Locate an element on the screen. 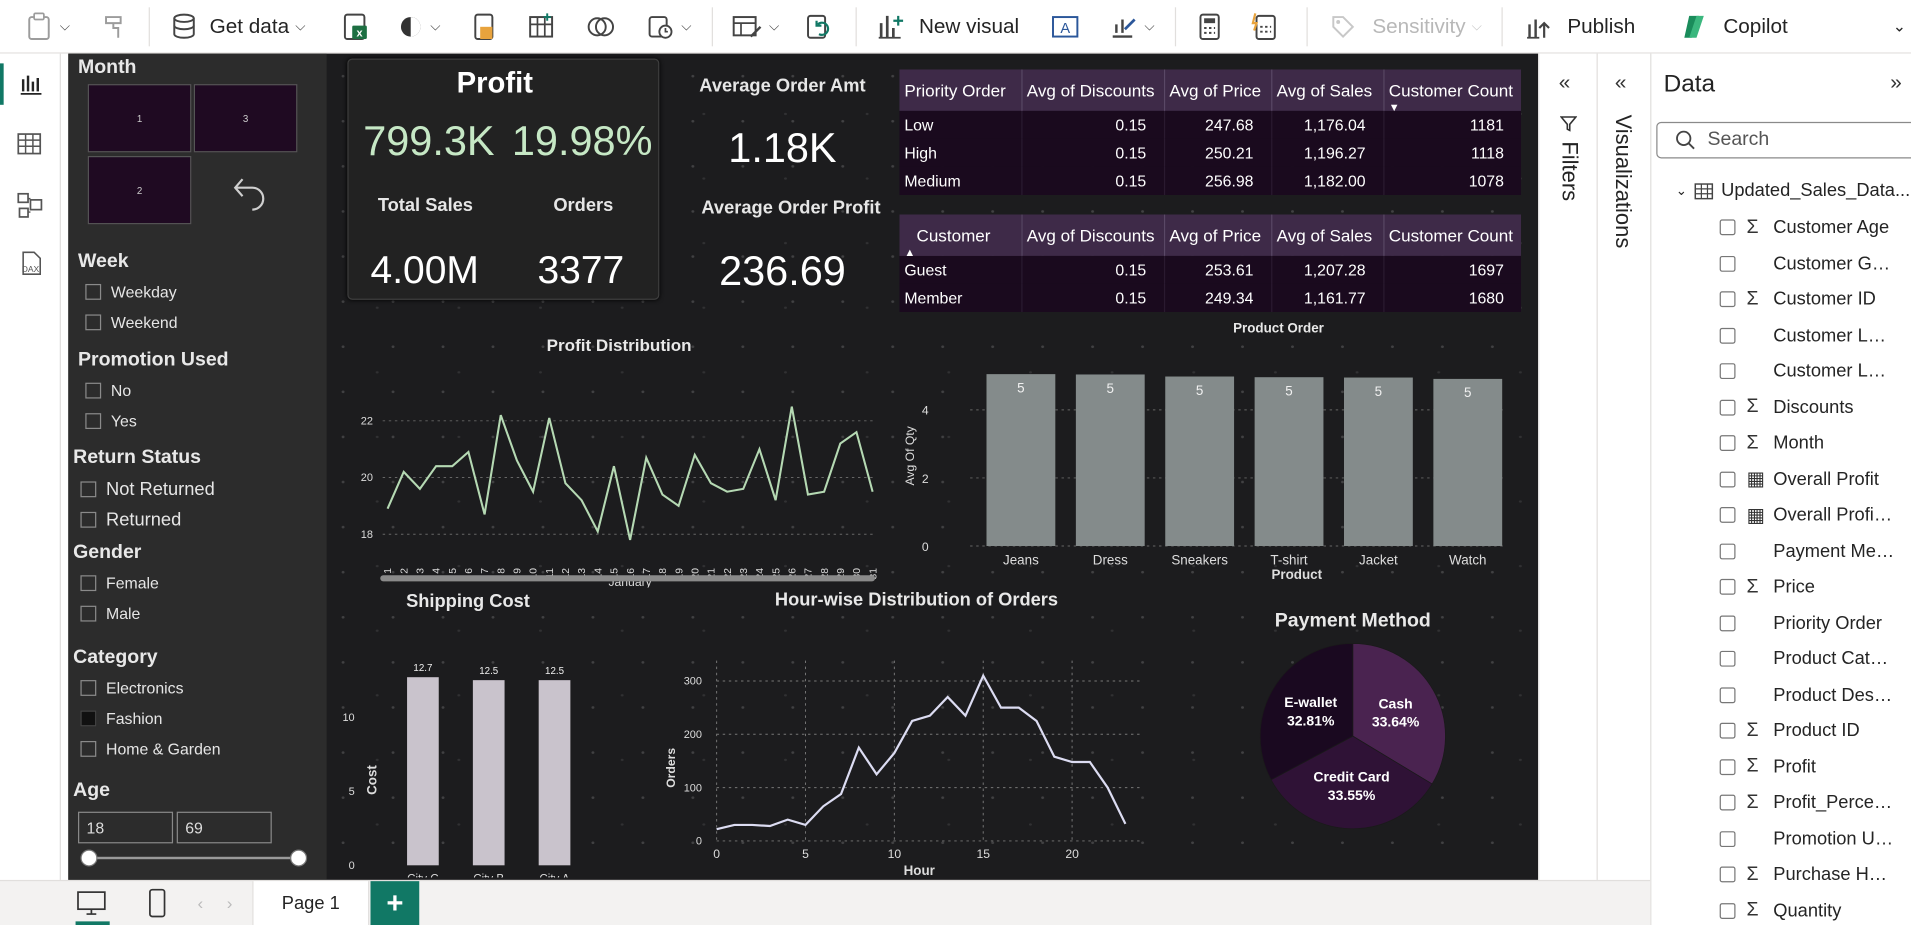 The width and height of the screenshot is (1911, 925). publish-button: Publish is located at coordinates (1579, 27).